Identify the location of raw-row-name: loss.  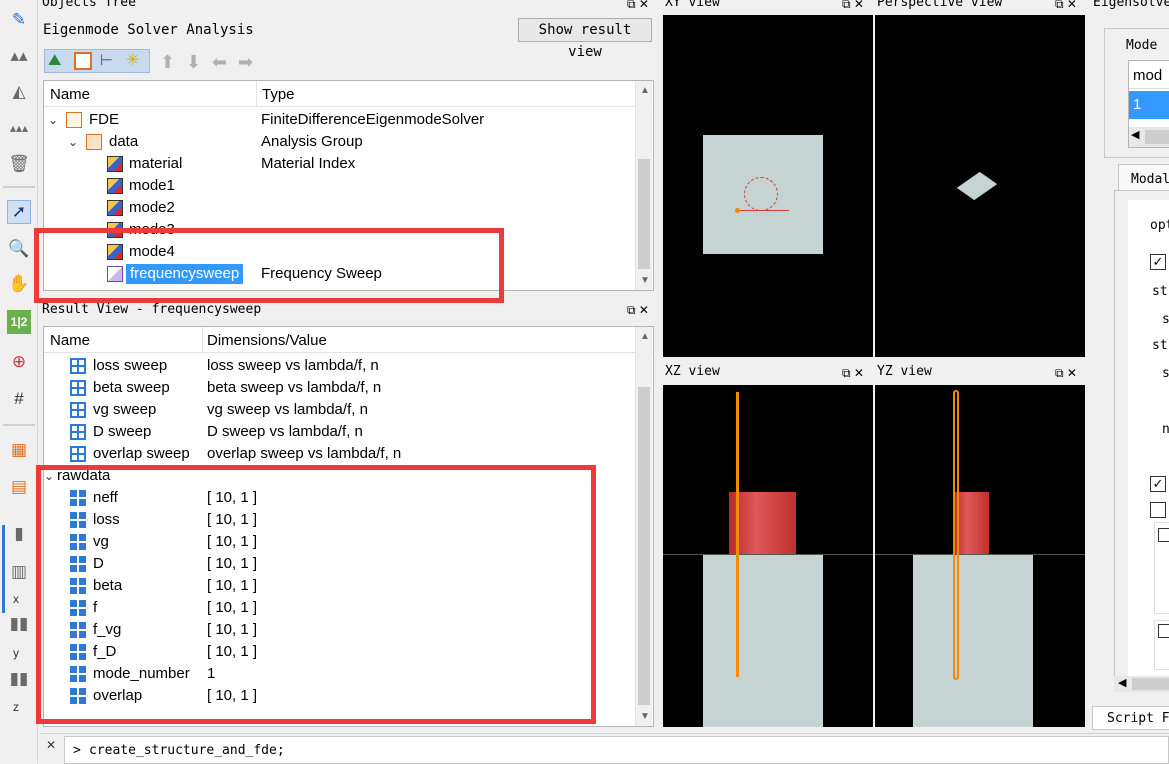
(106, 519).